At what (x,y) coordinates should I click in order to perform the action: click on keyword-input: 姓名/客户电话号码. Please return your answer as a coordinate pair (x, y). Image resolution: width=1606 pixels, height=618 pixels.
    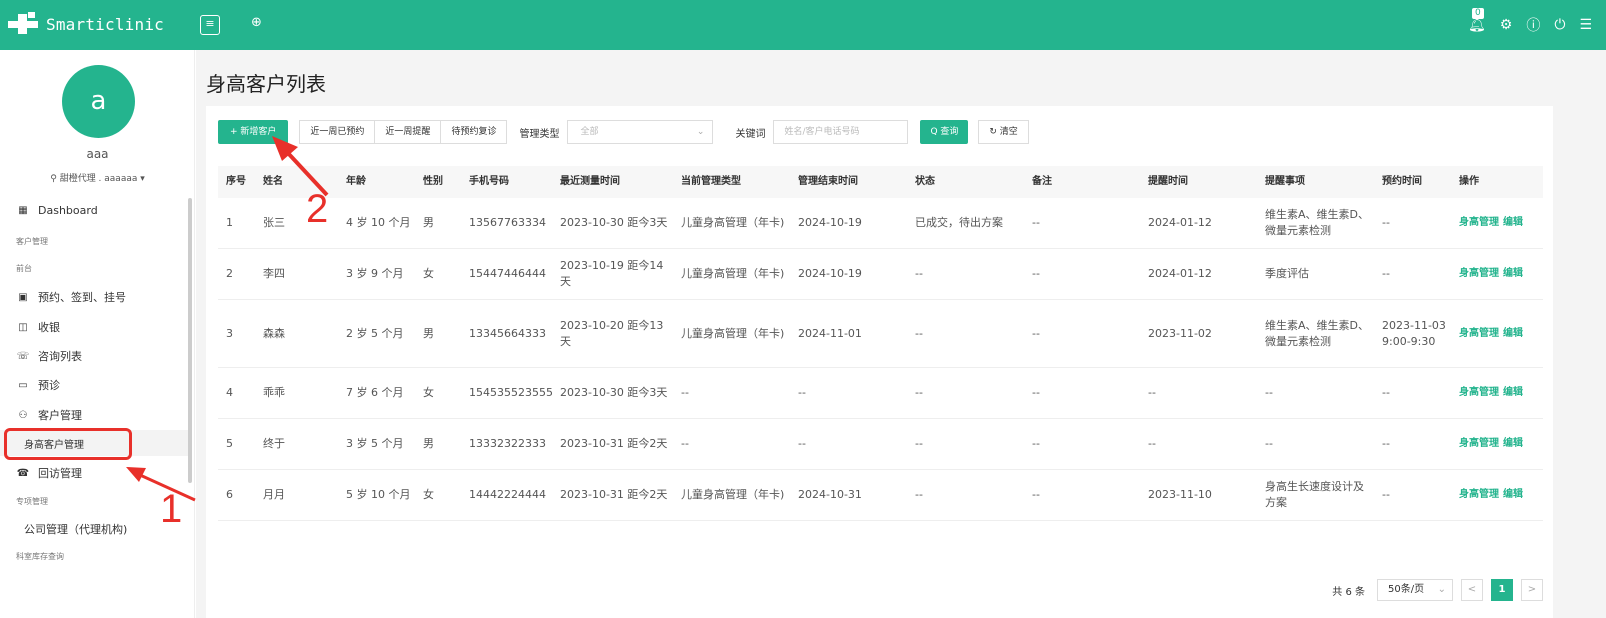
    Looking at the image, I should click on (841, 132).